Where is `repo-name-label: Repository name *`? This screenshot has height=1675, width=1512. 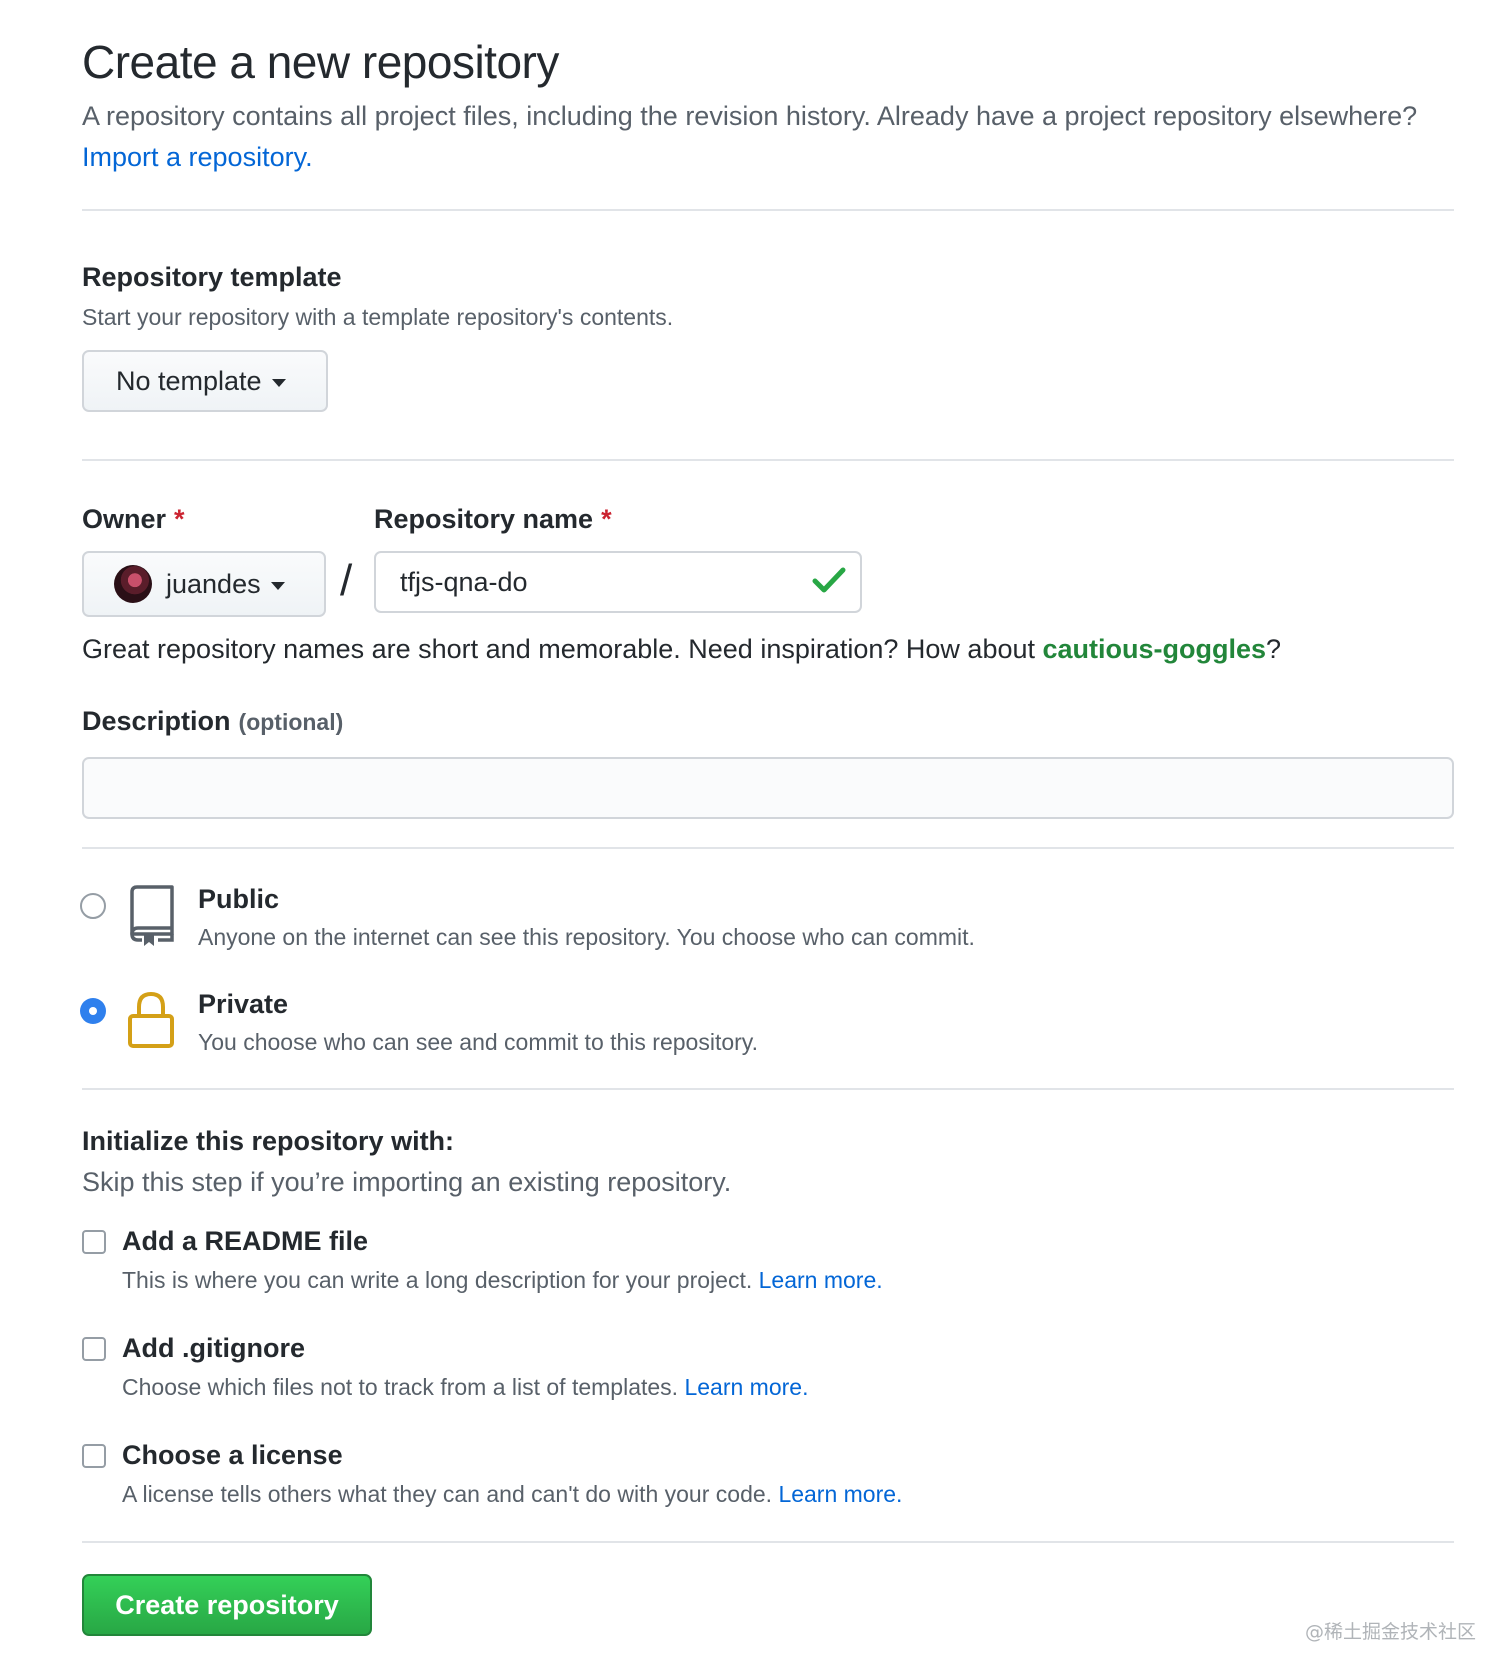 repo-name-label: Repository name * is located at coordinates (493, 519).